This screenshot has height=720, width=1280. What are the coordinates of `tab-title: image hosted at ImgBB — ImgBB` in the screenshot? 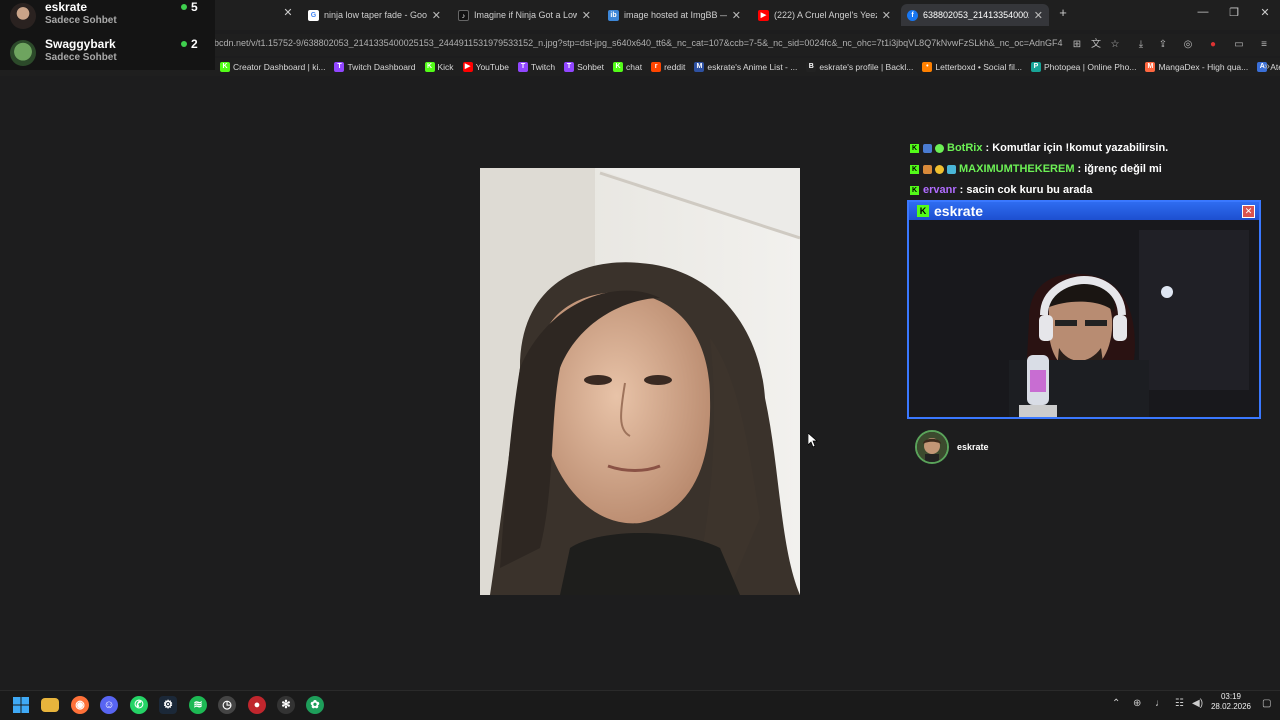 It's located at (675, 15).